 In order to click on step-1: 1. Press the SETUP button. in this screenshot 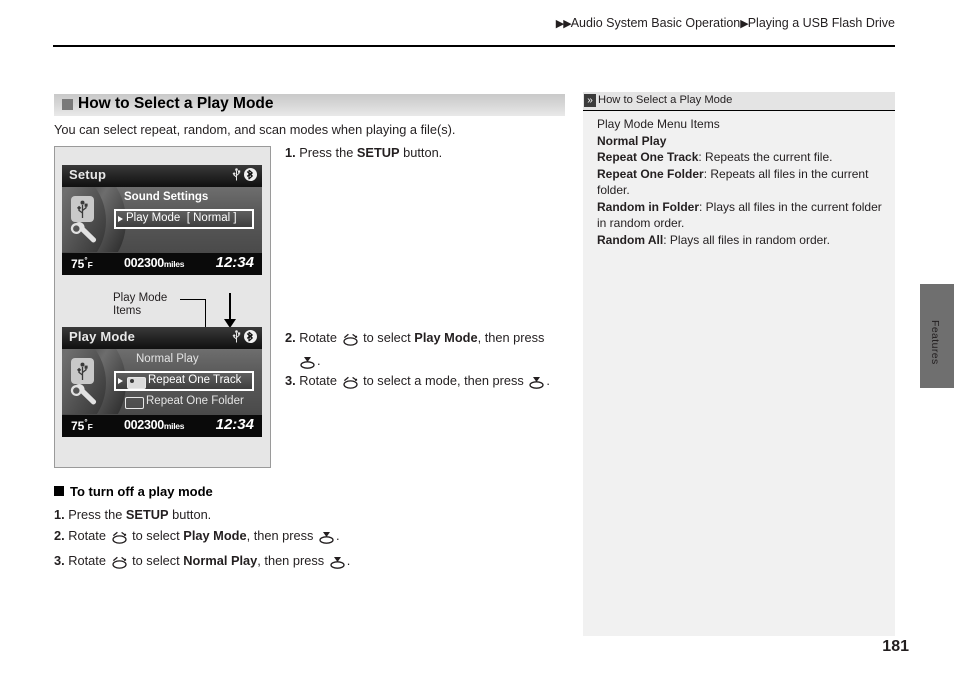, I will do `click(364, 152)`.